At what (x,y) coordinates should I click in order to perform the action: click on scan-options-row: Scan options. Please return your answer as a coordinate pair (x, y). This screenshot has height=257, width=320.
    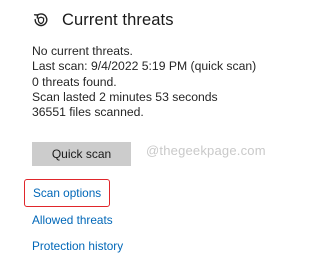
    Looking at the image, I should click on (159, 193).